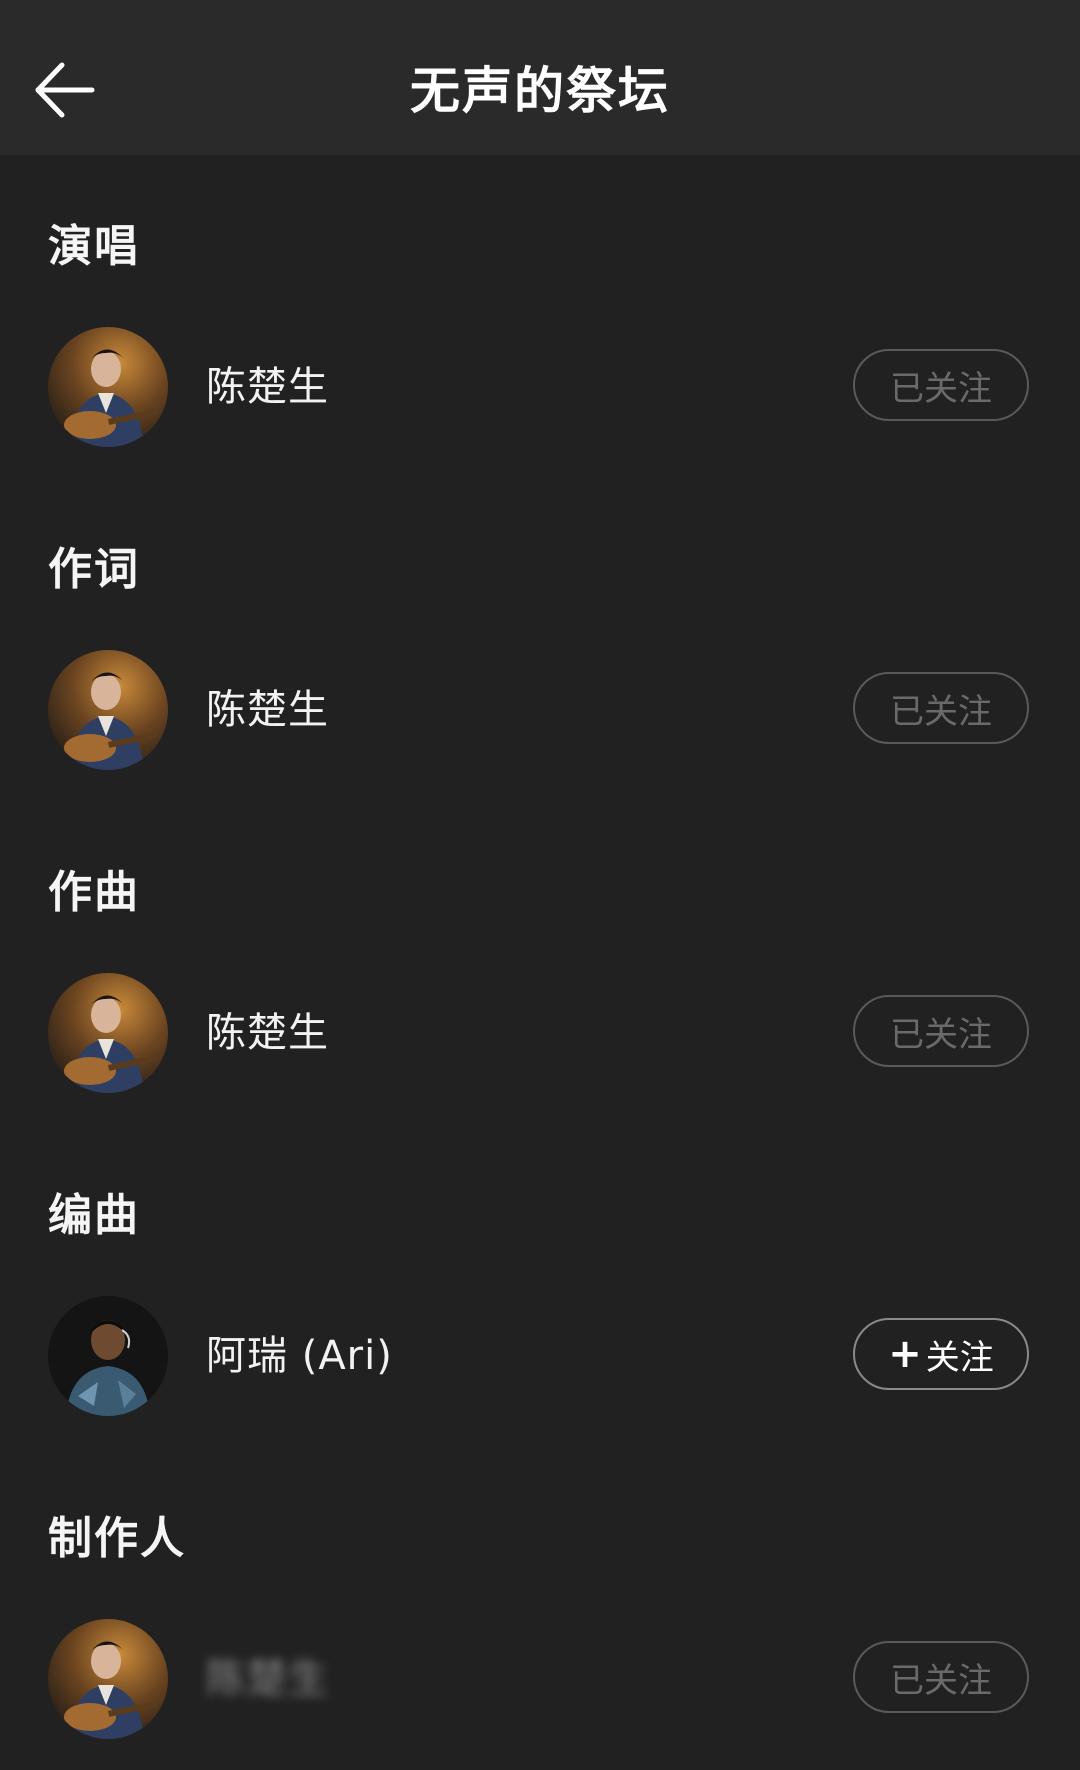 The height and width of the screenshot is (1770, 1080). What do you see at coordinates (94, 569) in the screenshot?
I see `role-title: 作词` at bounding box center [94, 569].